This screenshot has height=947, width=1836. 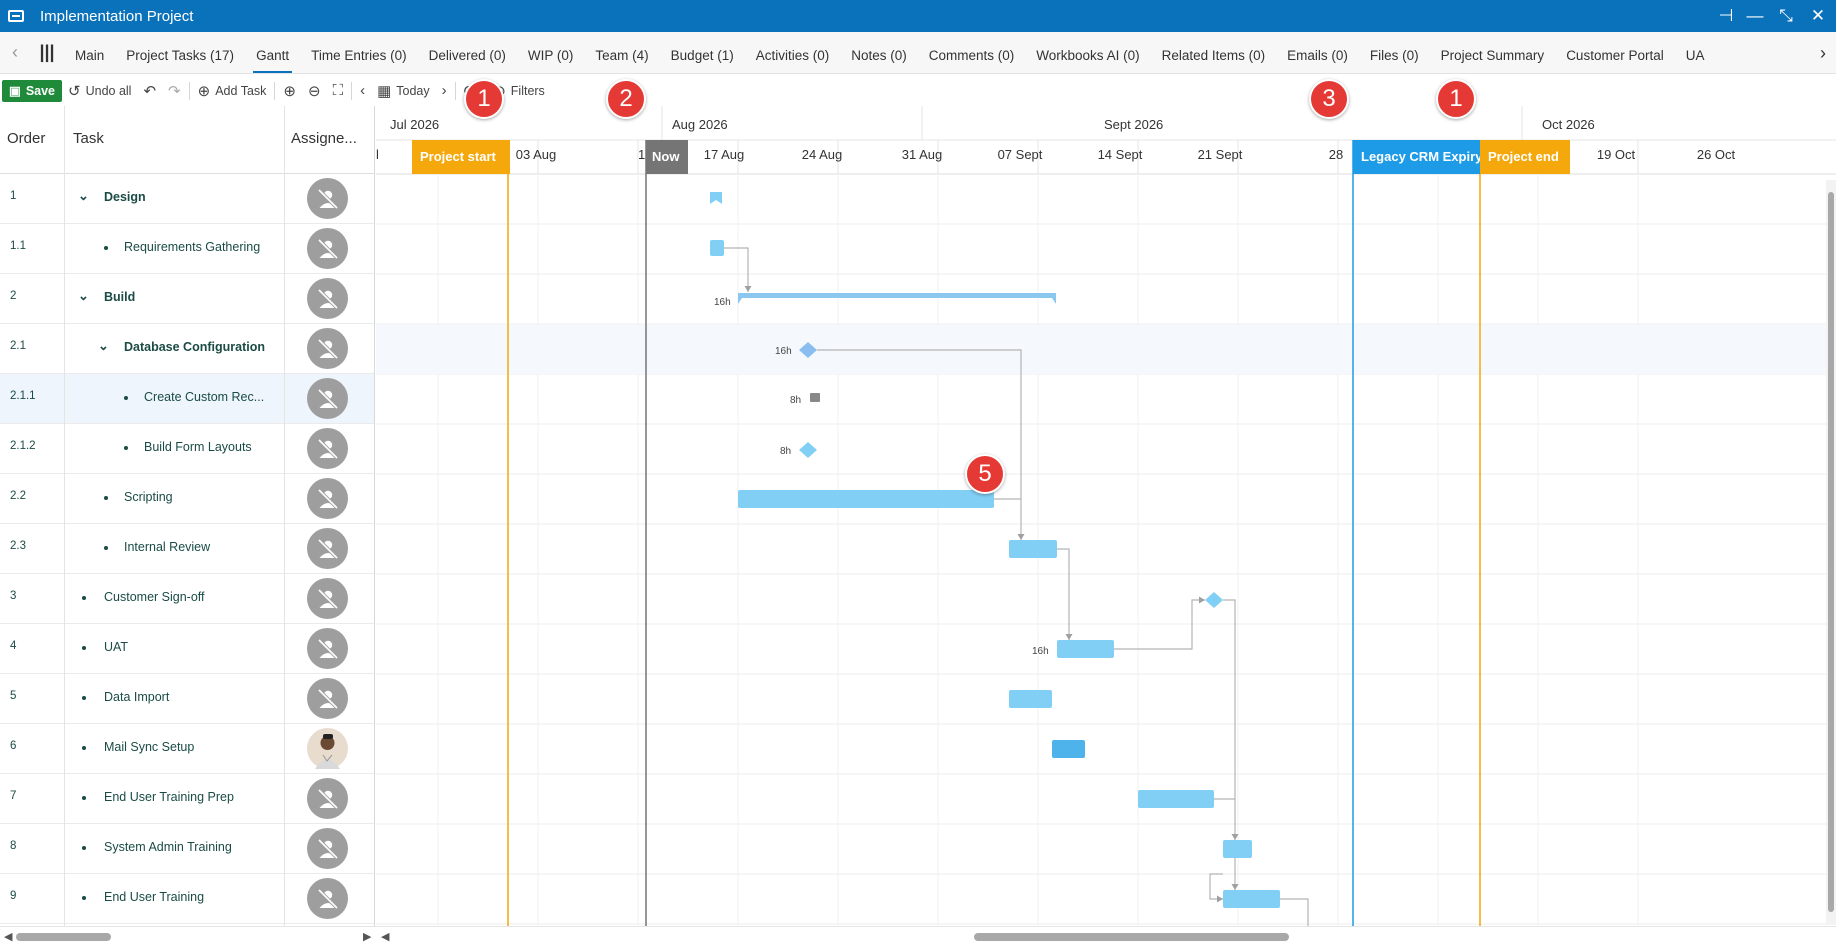 What do you see at coordinates (1726, 16) in the screenshot?
I see `pin-icon: ⊣` at bounding box center [1726, 16].